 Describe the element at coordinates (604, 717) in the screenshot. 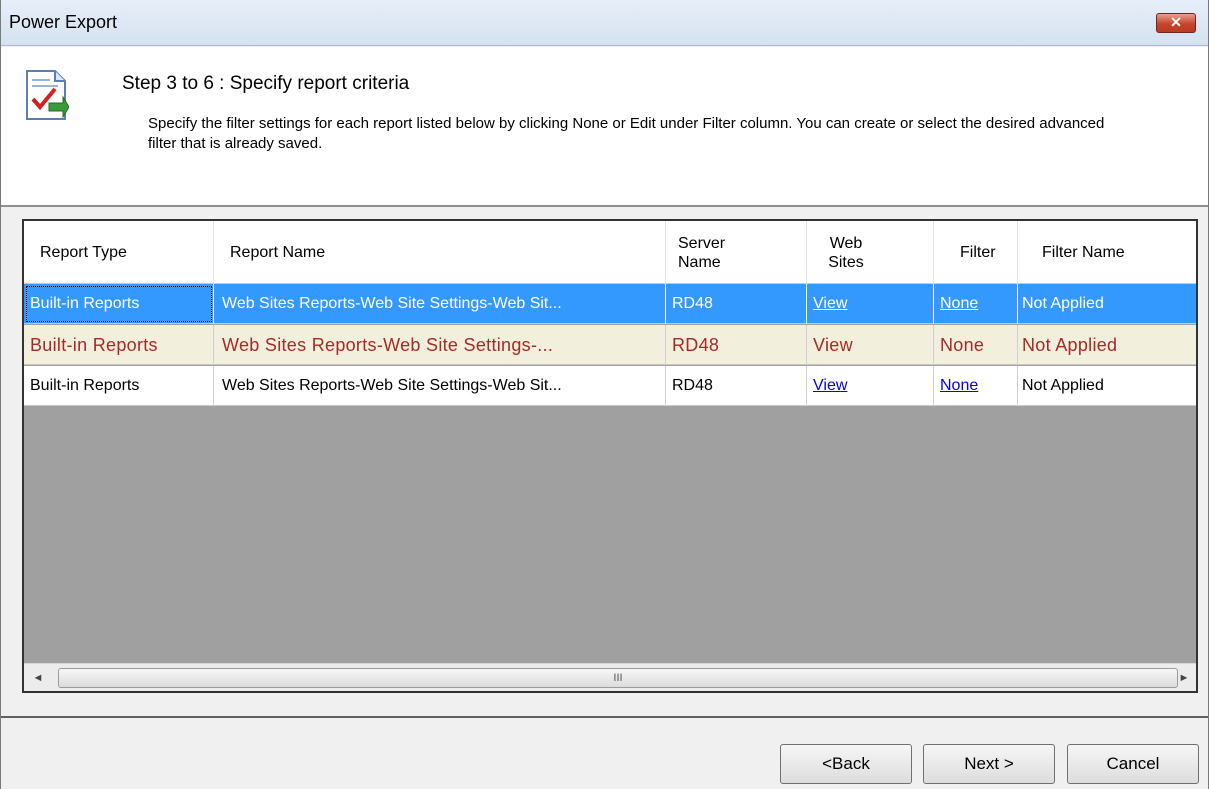

I see `footer-divider` at that location.